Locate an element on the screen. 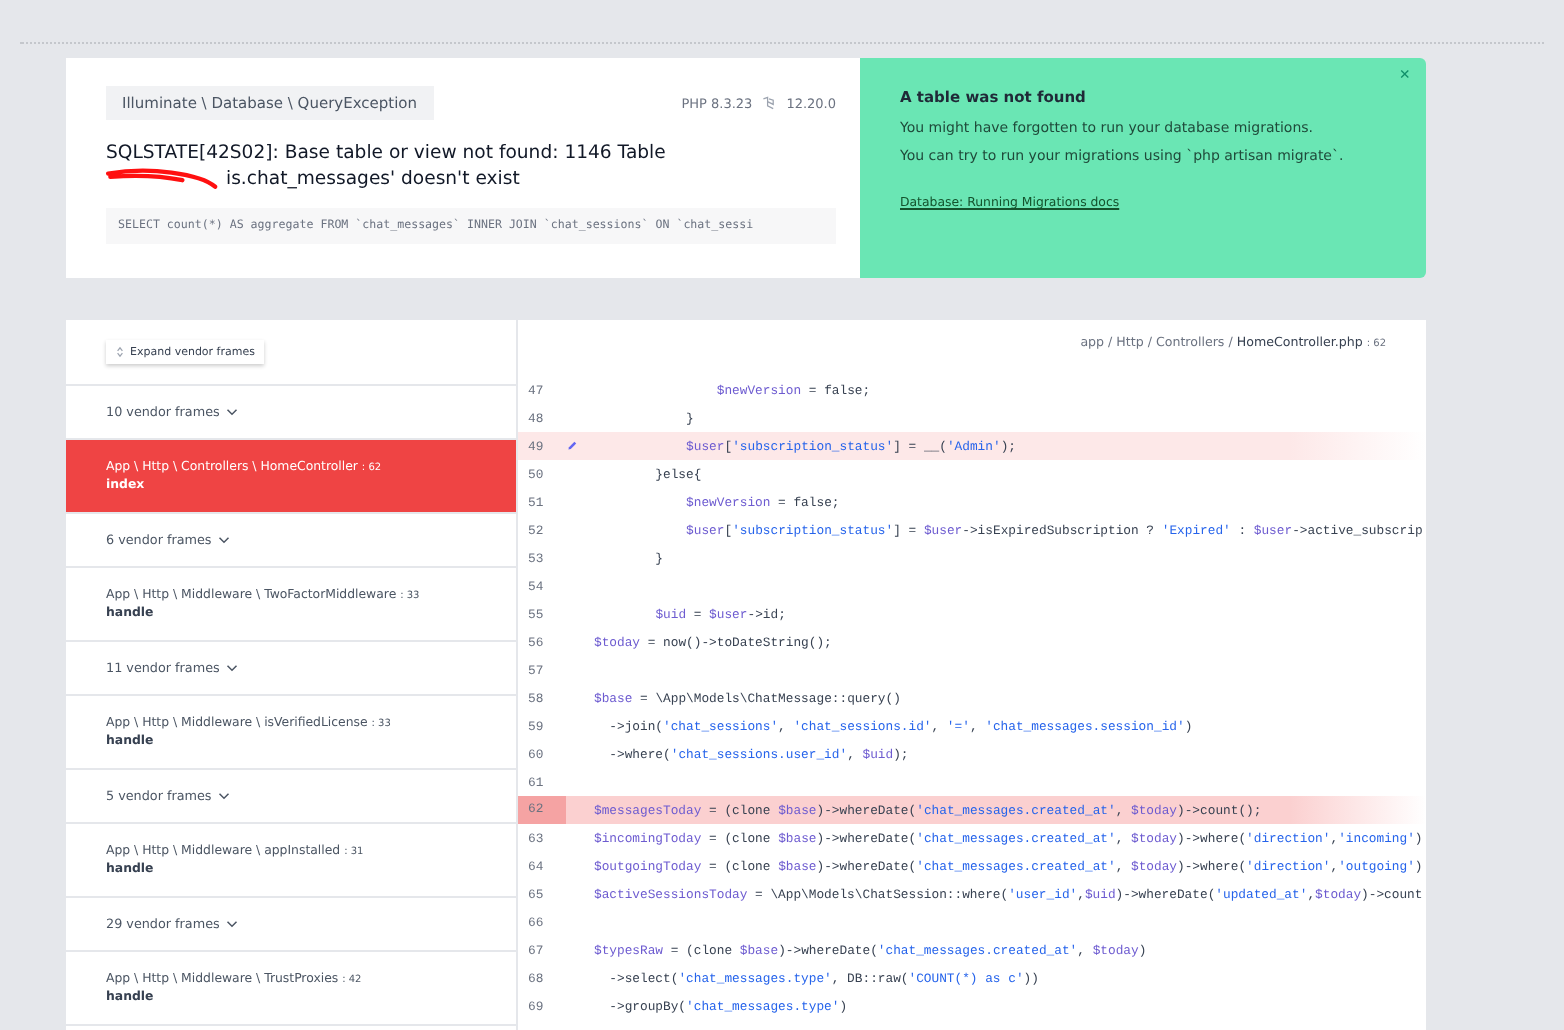  pencil-icon is located at coordinates (572, 446).